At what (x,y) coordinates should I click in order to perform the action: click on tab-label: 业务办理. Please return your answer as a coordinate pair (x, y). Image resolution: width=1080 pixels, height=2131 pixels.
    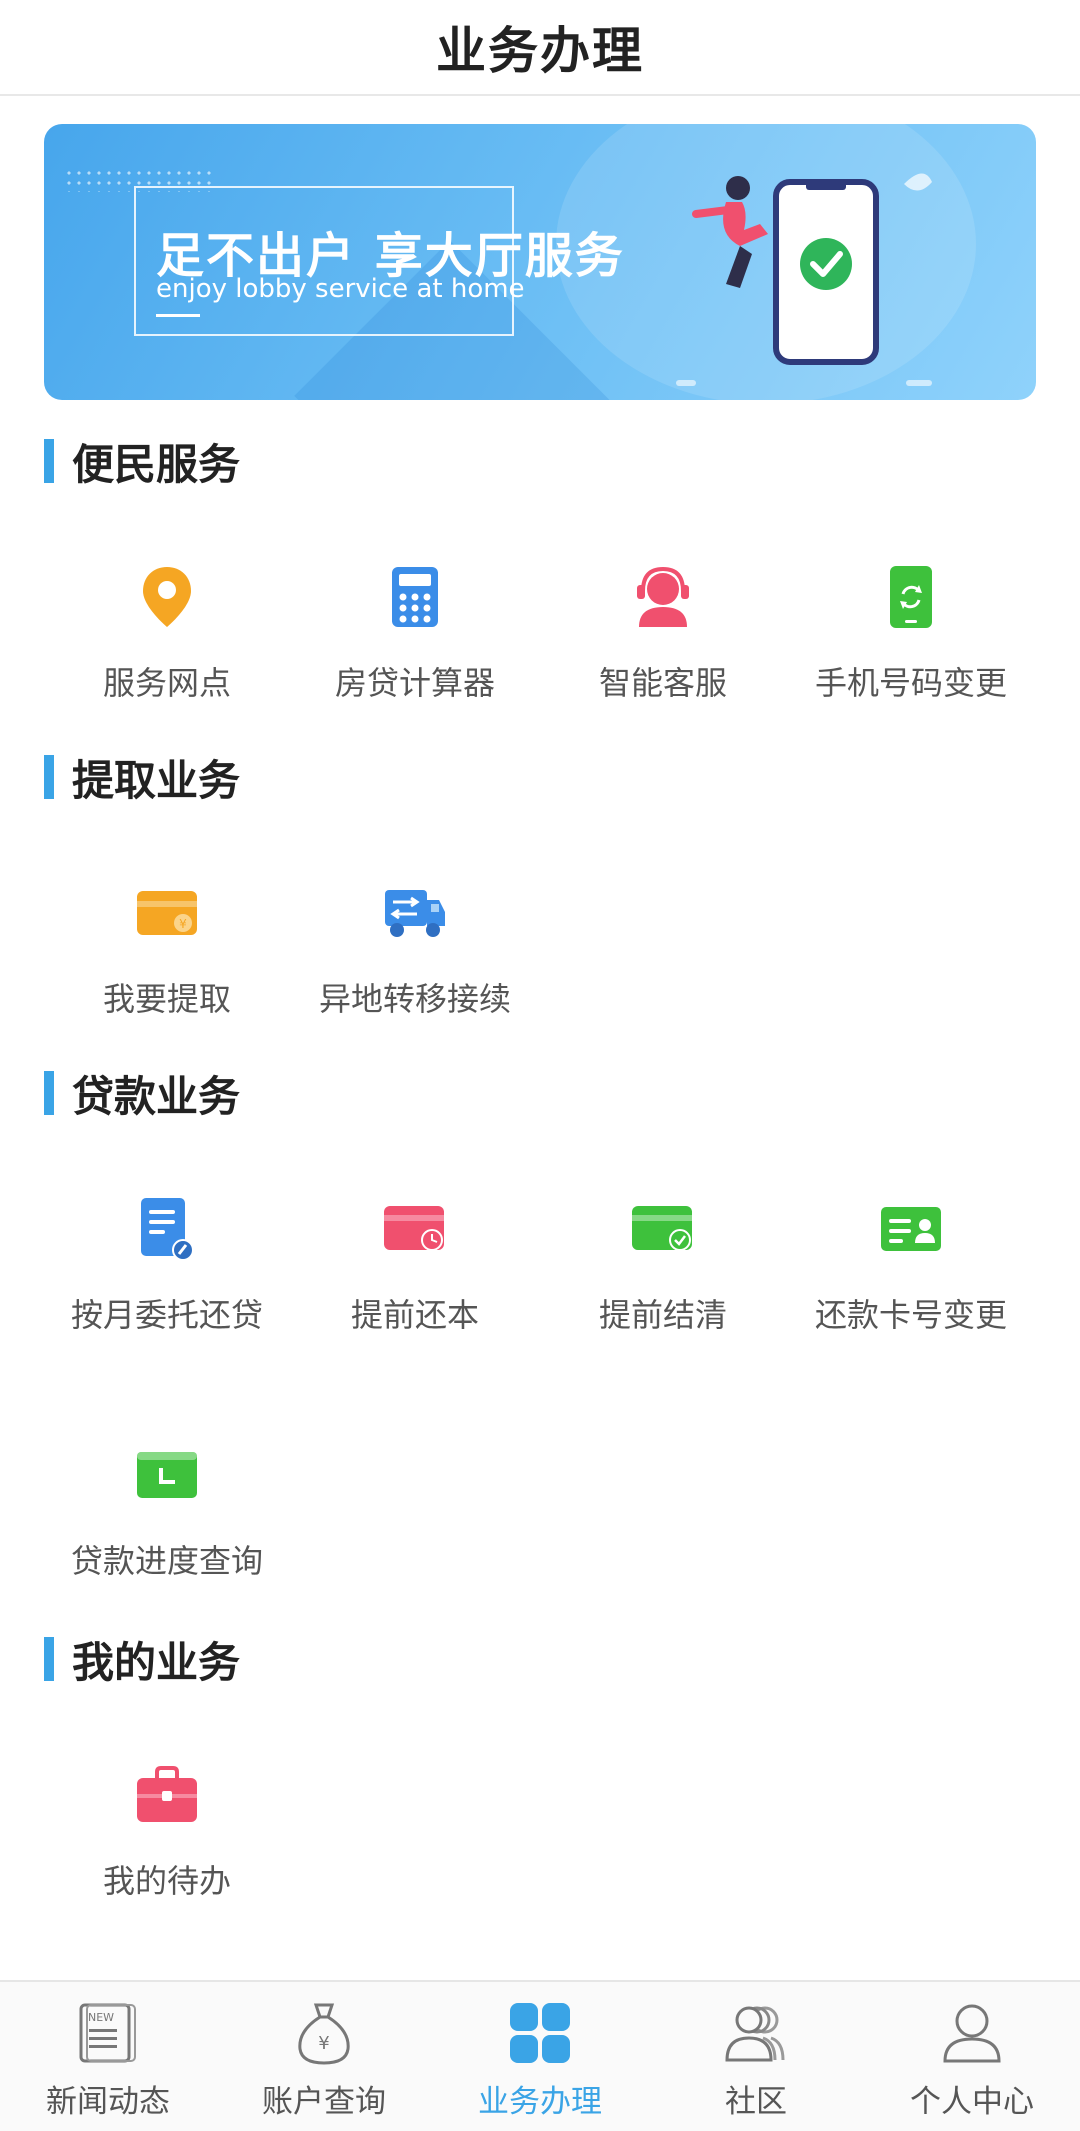
    Looking at the image, I should click on (540, 2102).